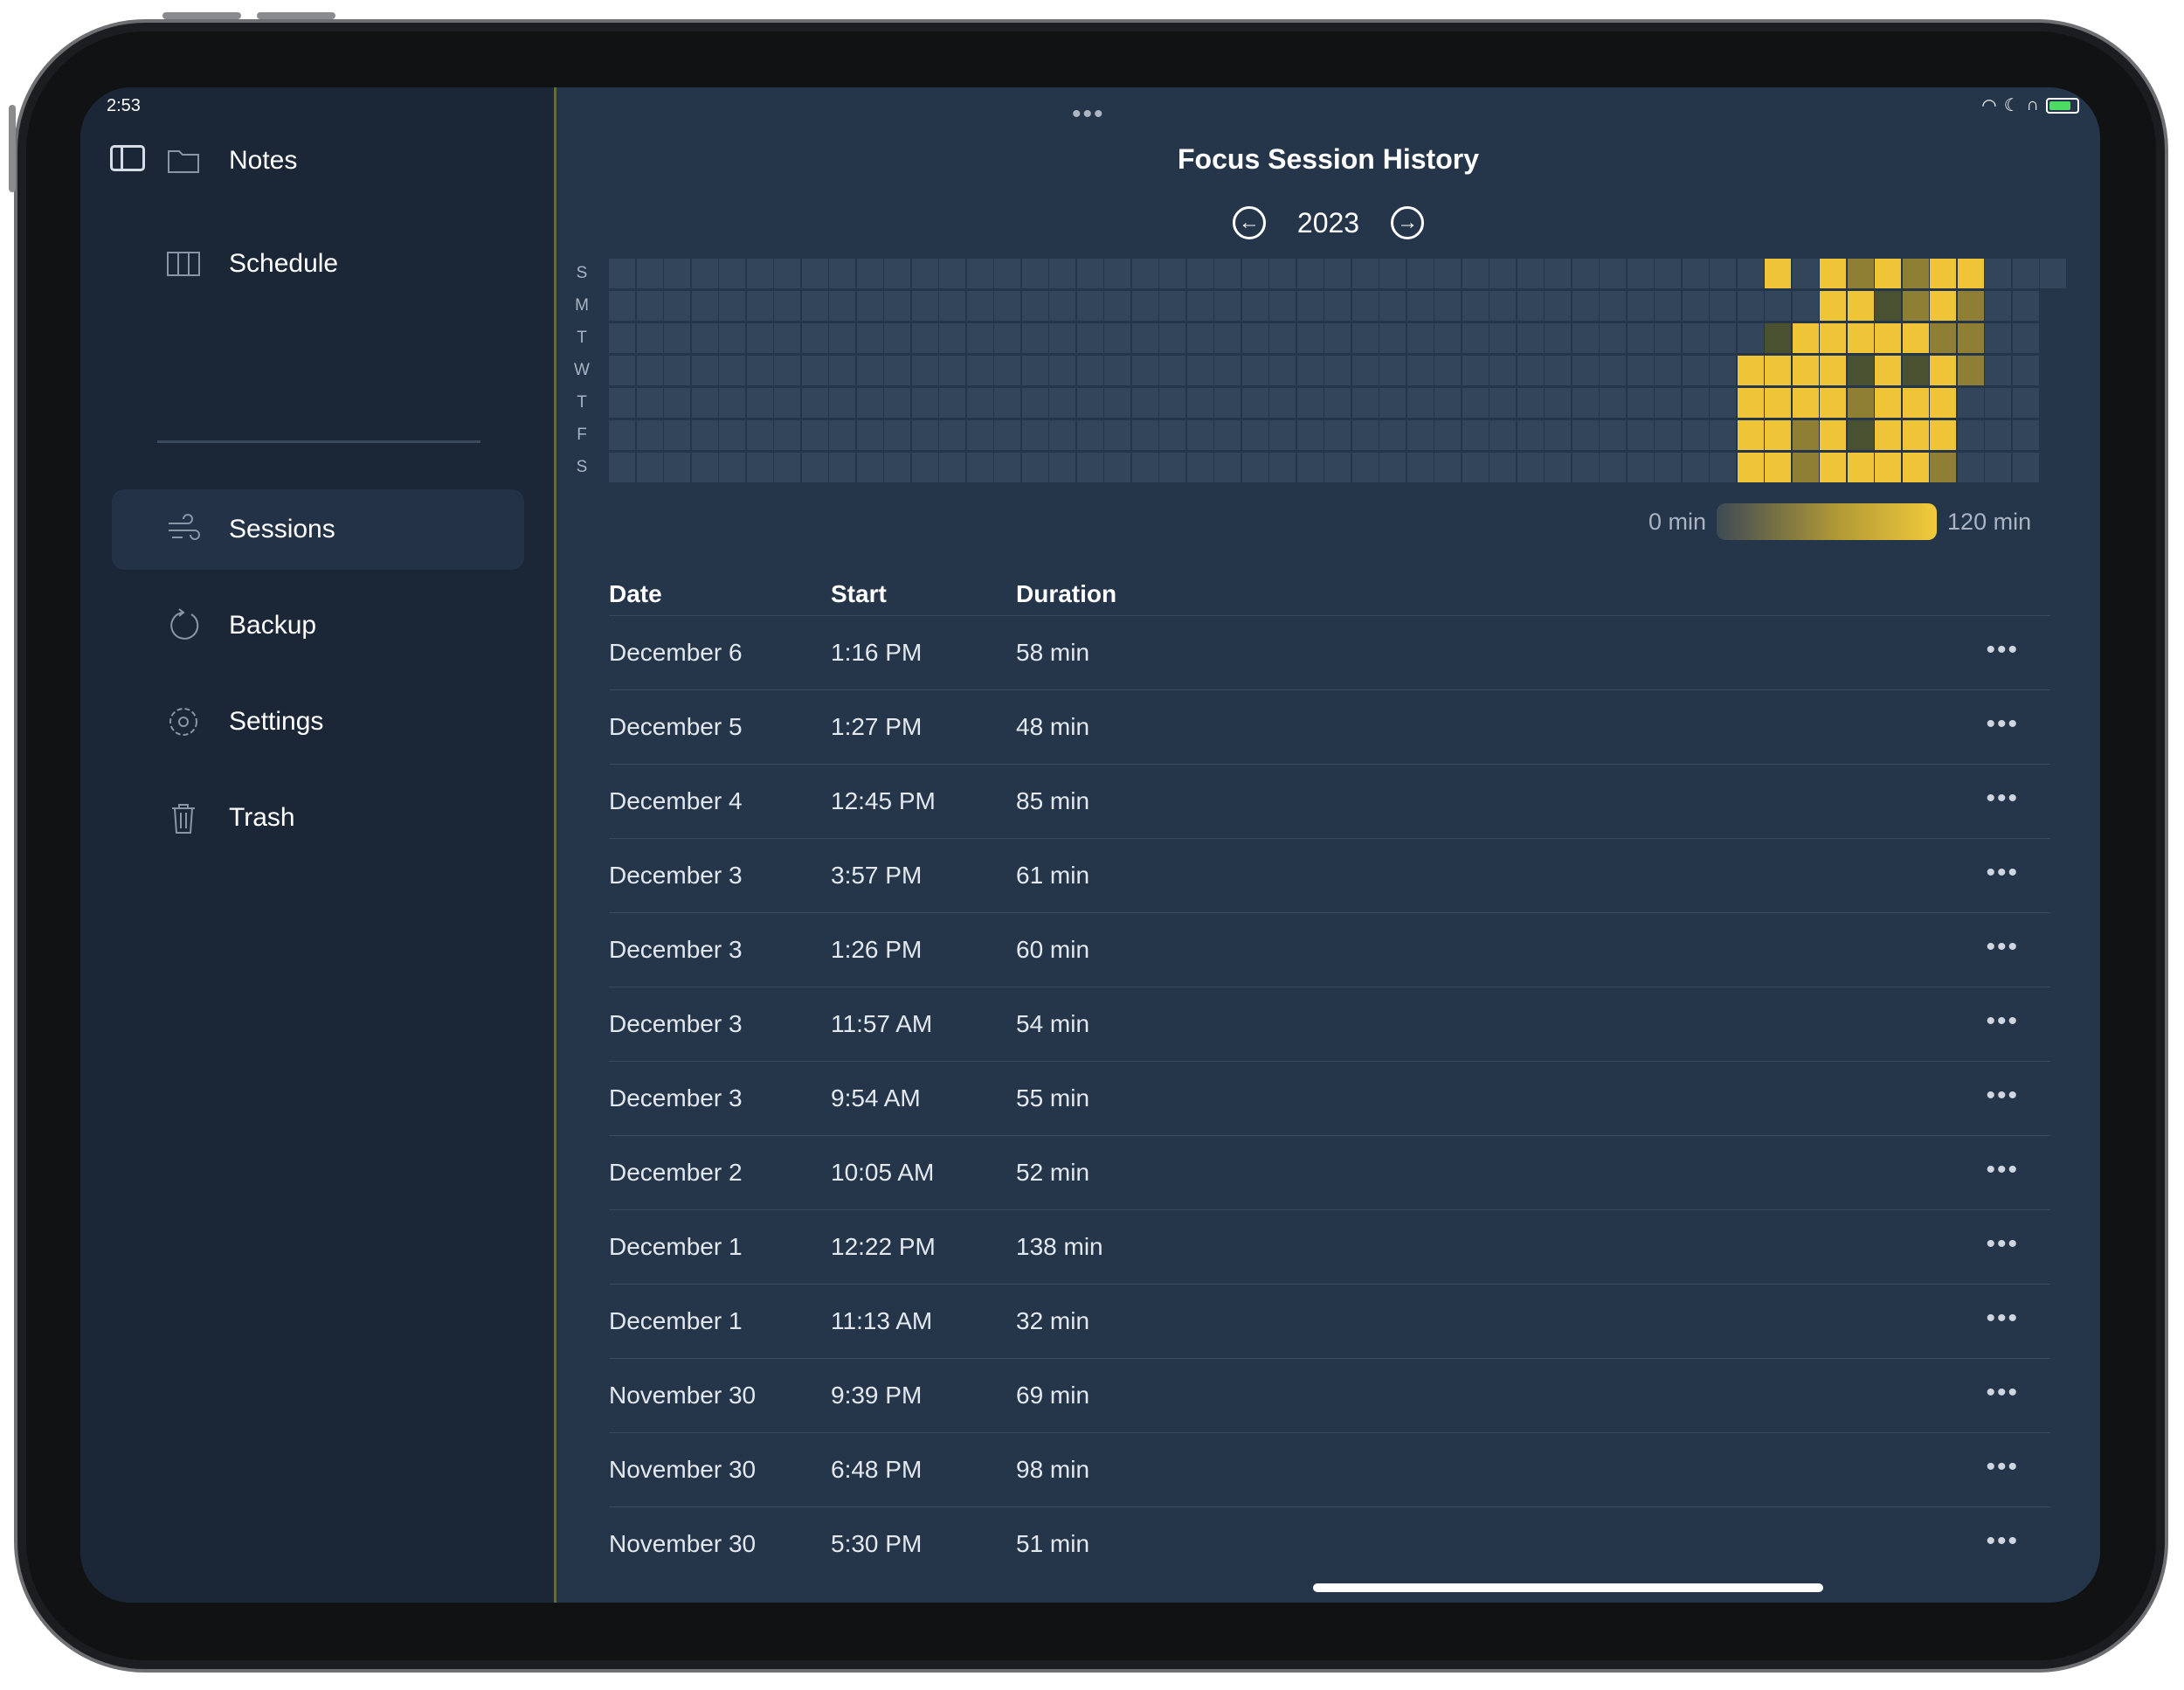  I want to click on column-header-date: Date, so click(720, 594).